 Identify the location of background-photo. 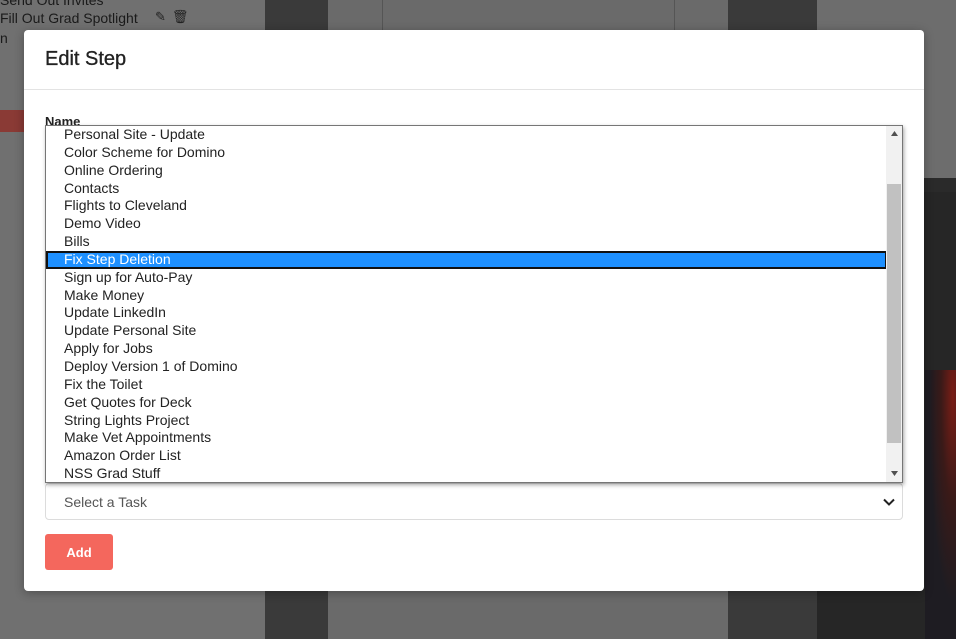
(940, 504).